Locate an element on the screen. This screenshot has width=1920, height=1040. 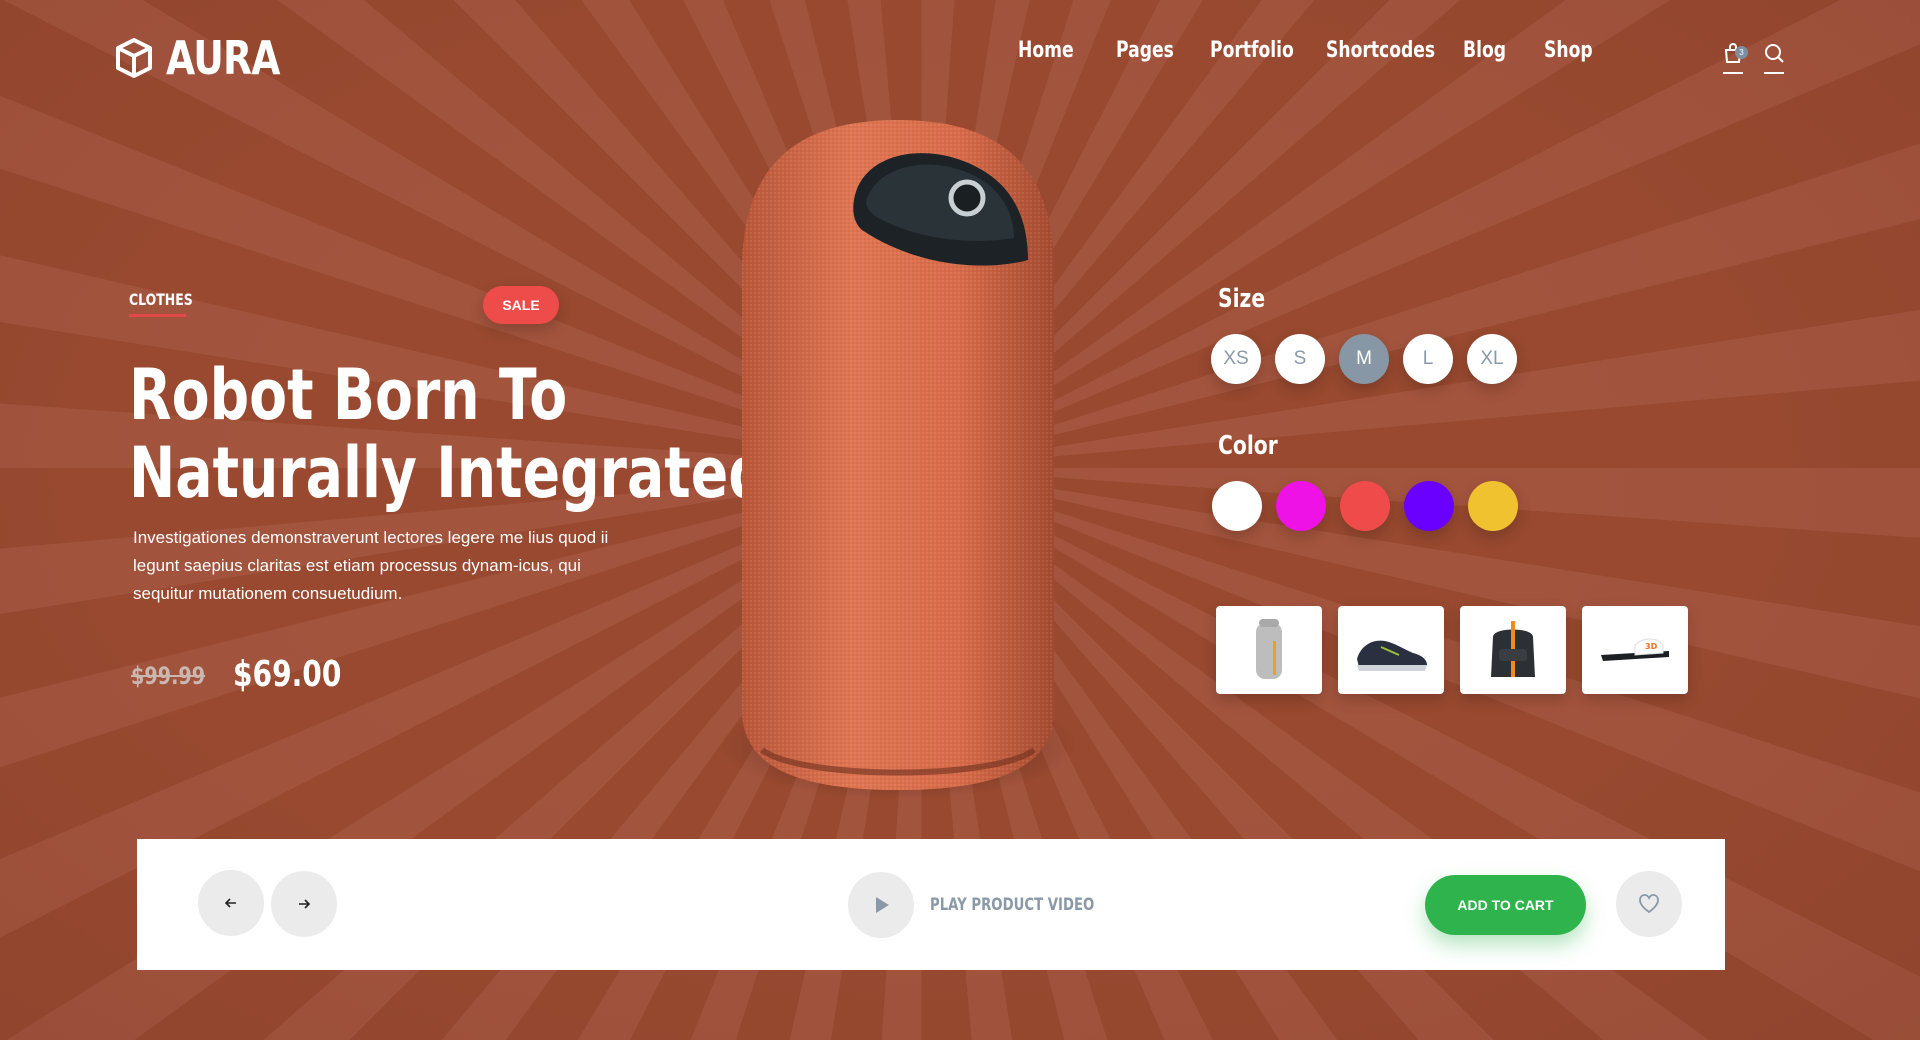
color-swatch-purple is located at coordinates (1429, 506).